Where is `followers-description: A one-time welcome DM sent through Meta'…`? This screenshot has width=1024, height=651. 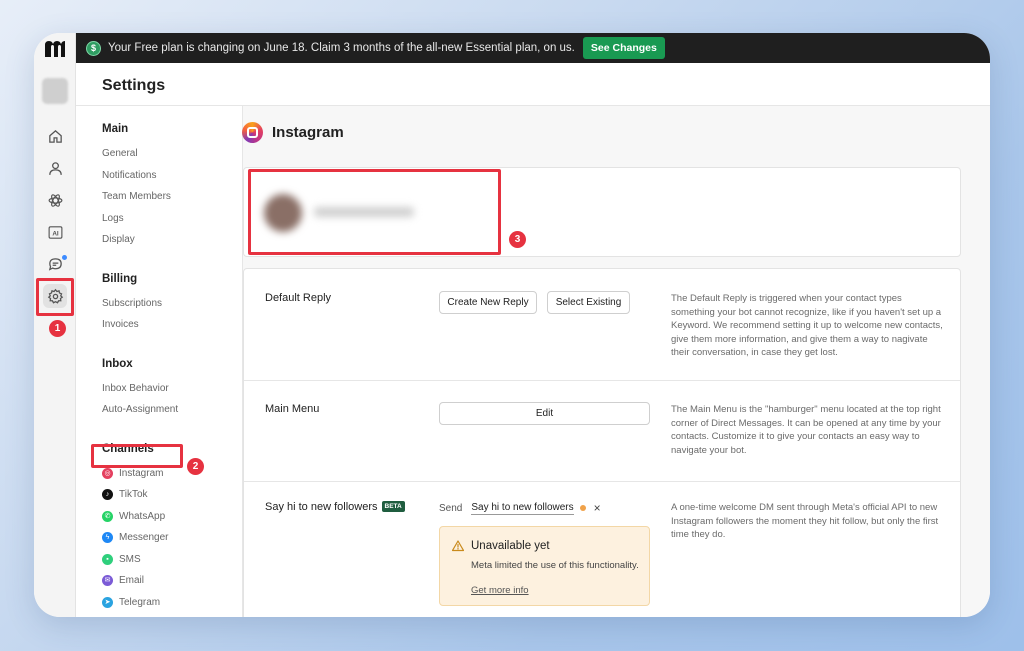 followers-description: A one-time welcome DM sent through Meta'… is located at coordinates (805, 521).